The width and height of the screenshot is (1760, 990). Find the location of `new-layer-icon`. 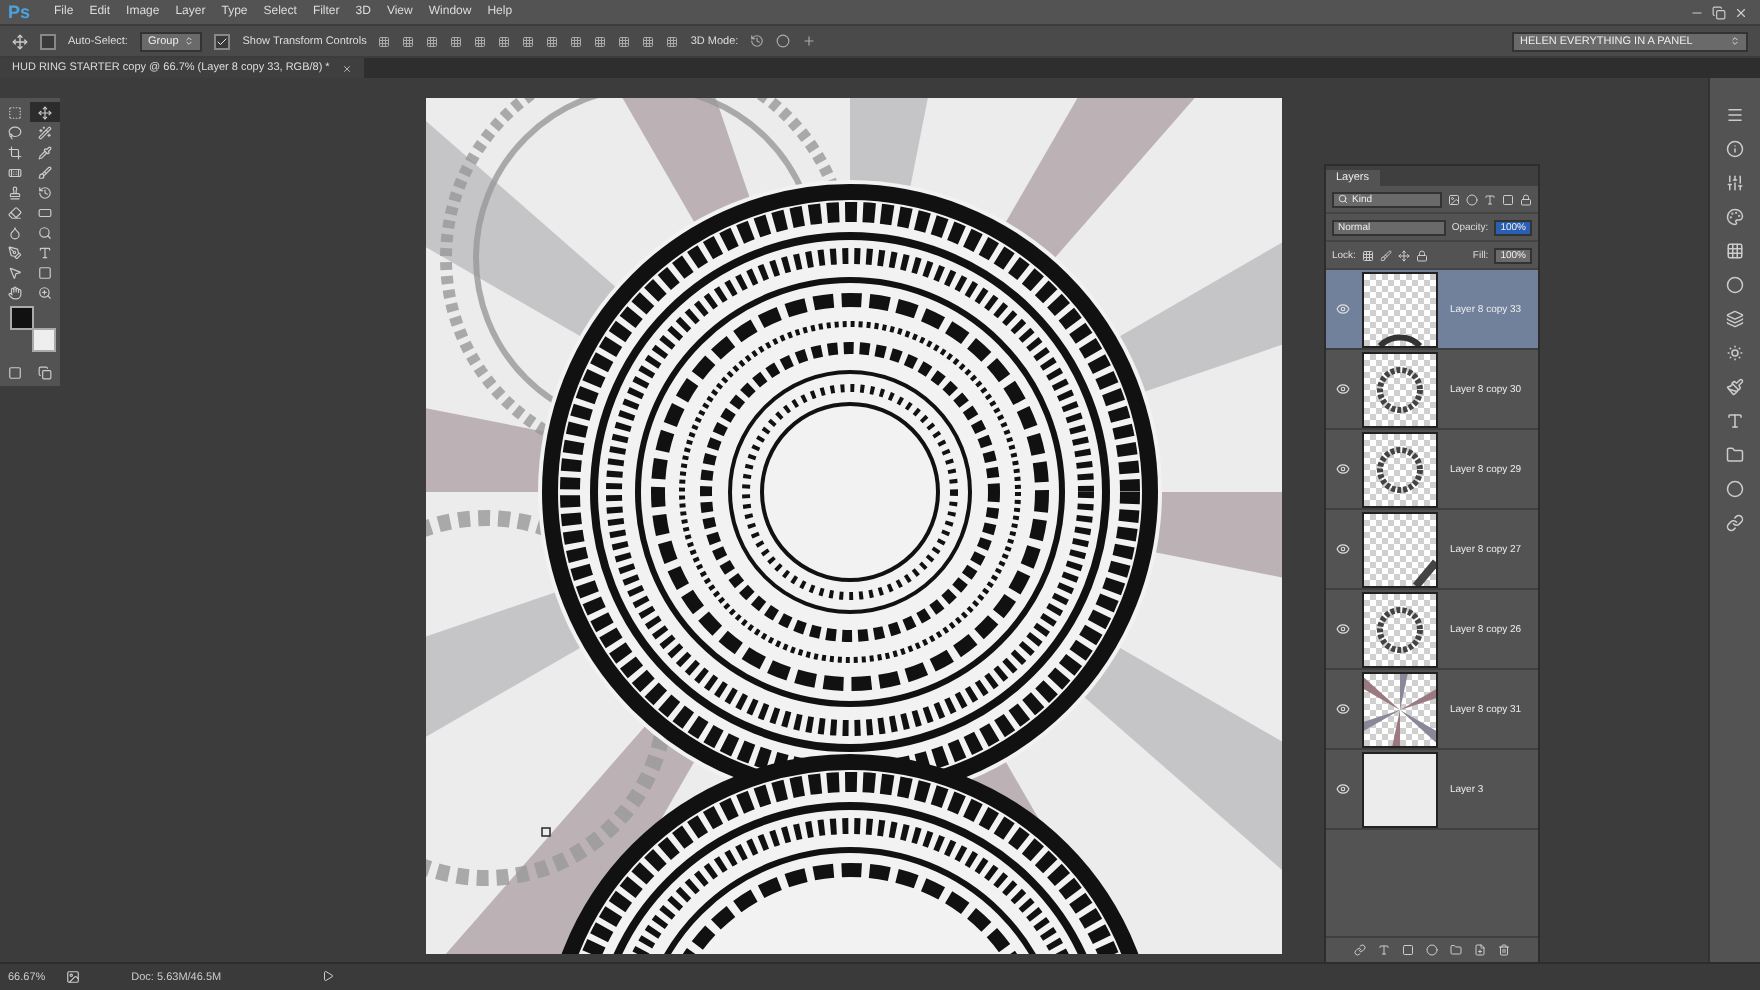

new-layer-icon is located at coordinates (1480, 950).